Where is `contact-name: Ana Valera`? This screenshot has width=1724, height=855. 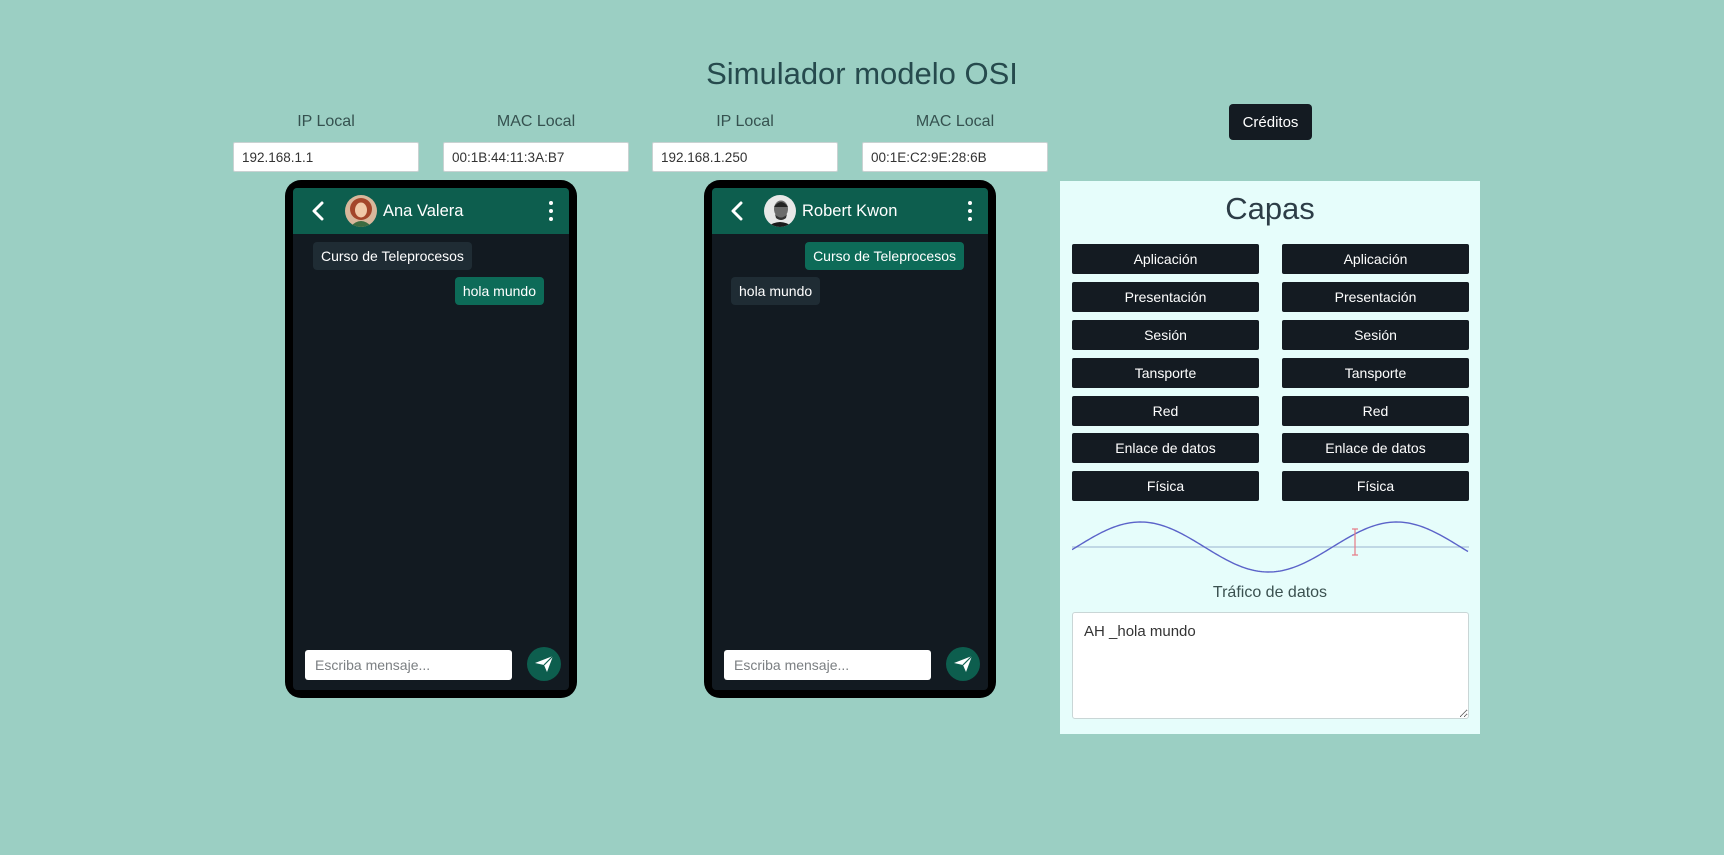 contact-name: Ana Valera is located at coordinates (423, 210).